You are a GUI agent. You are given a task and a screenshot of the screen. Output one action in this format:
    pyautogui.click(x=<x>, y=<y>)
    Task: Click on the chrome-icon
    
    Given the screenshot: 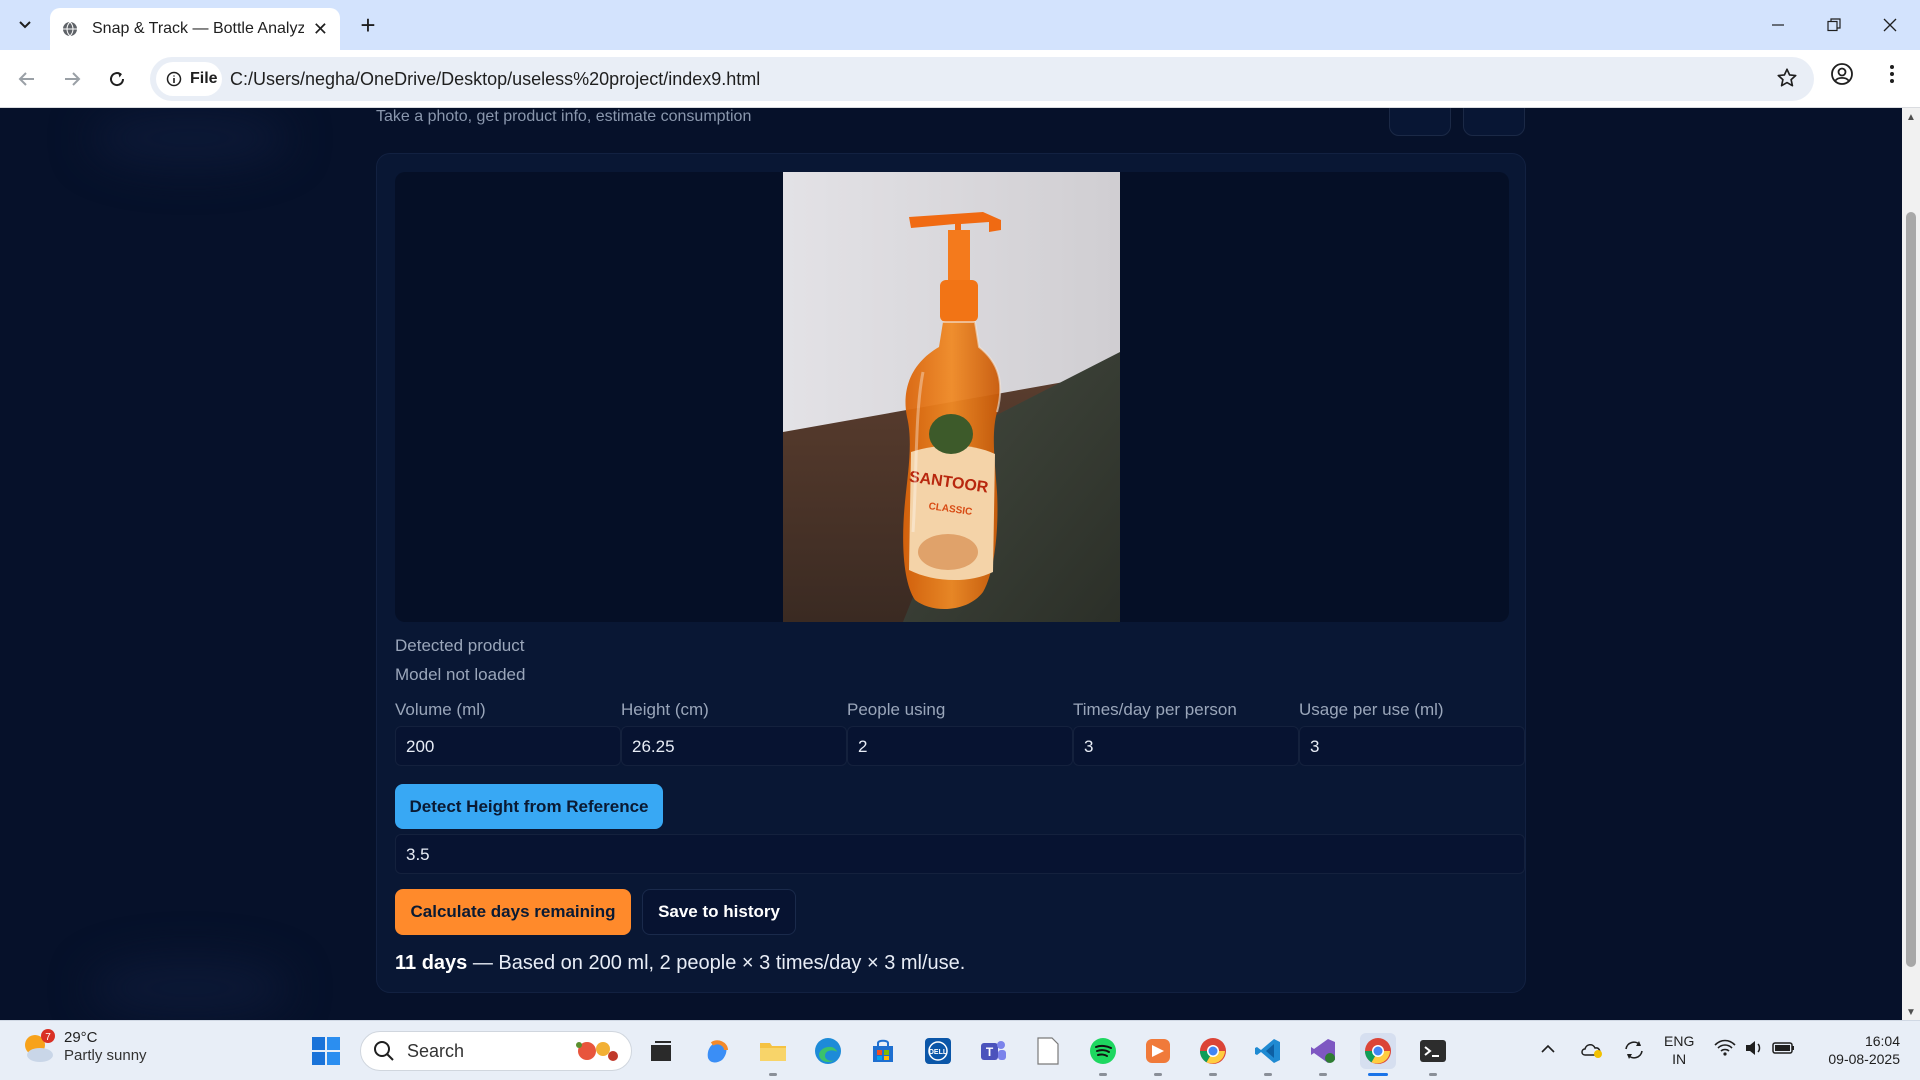 What is the action you would take?
    pyautogui.click(x=1377, y=1051)
    